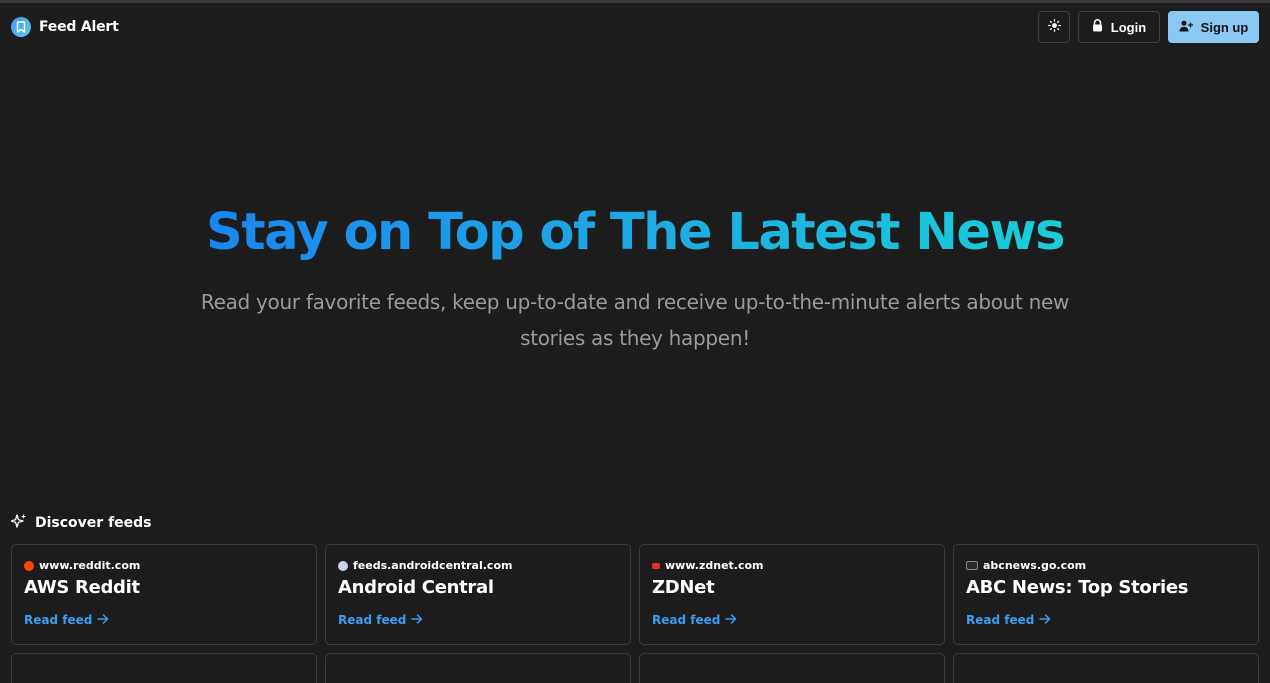 This screenshot has height=683, width=1270. What do you see at coordinates (18, 523) in the screenshot?
I see `sparkles-icon` at bounding box center [18, 523].